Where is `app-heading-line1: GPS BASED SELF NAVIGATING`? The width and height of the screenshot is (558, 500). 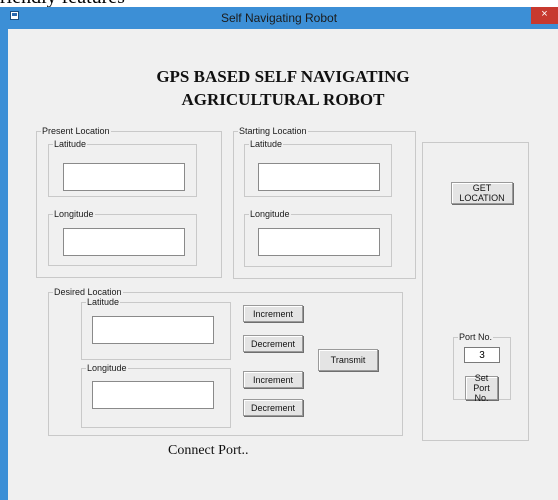
app-heading-line1: GPS BASED SELF NAVIGATING is located at coordinates (283, 76).